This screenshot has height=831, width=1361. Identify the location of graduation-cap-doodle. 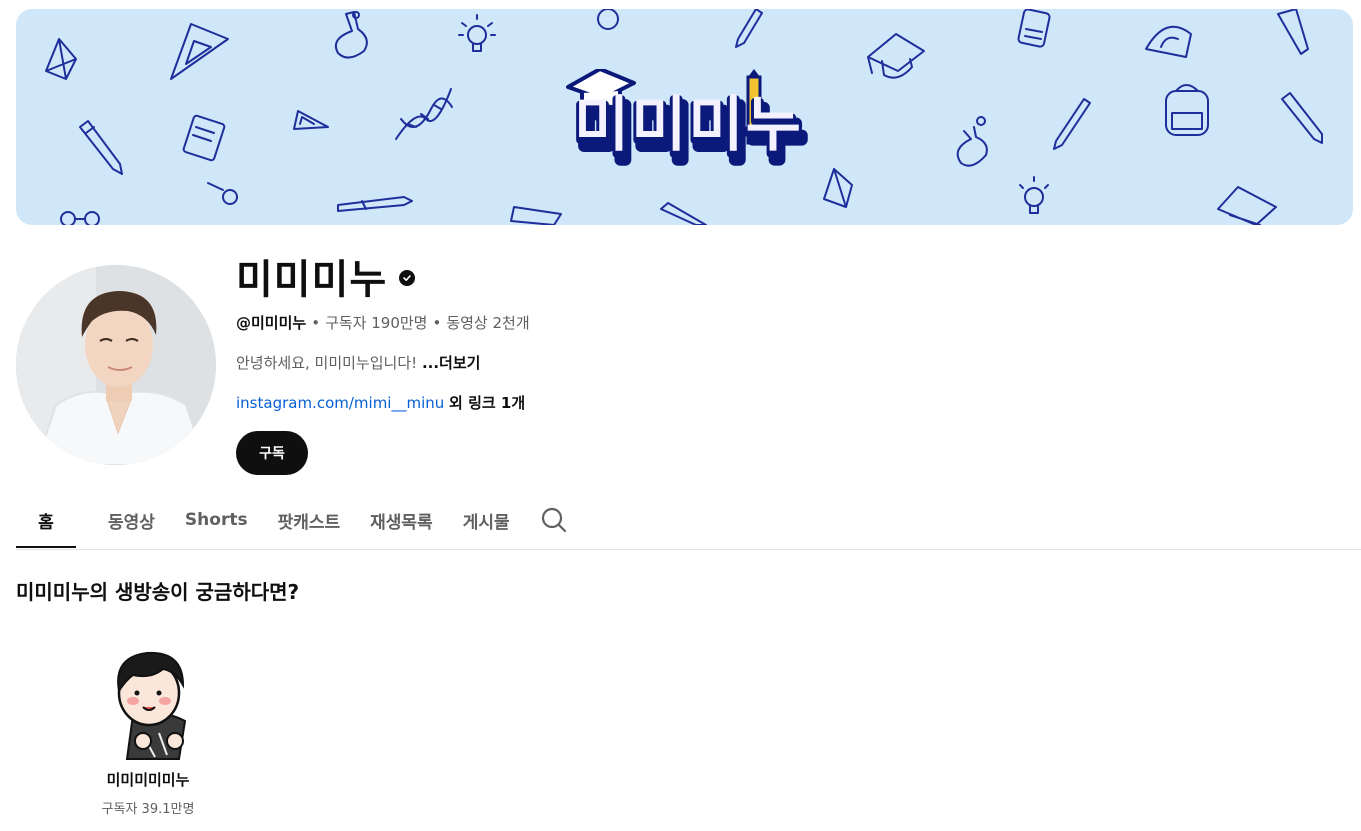
(896, 56).